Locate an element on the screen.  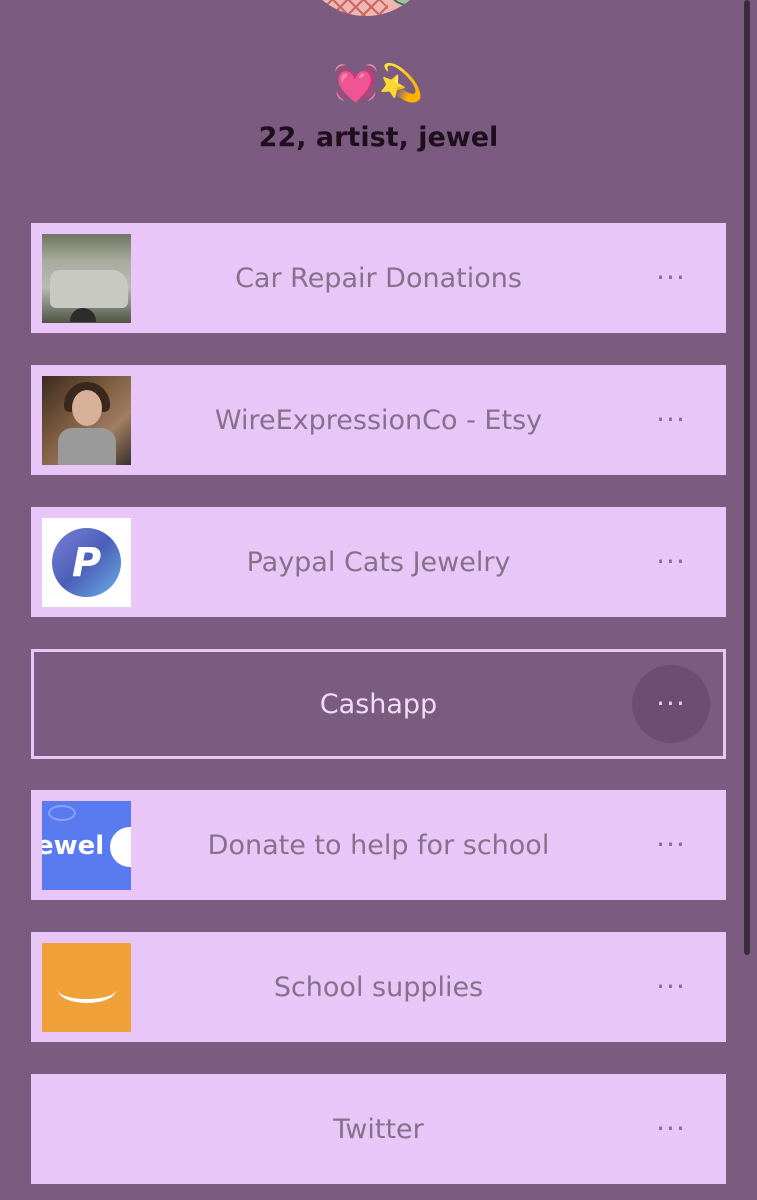
link-label: Paypal Cats Jewelry is located at coordinates (378, 562).